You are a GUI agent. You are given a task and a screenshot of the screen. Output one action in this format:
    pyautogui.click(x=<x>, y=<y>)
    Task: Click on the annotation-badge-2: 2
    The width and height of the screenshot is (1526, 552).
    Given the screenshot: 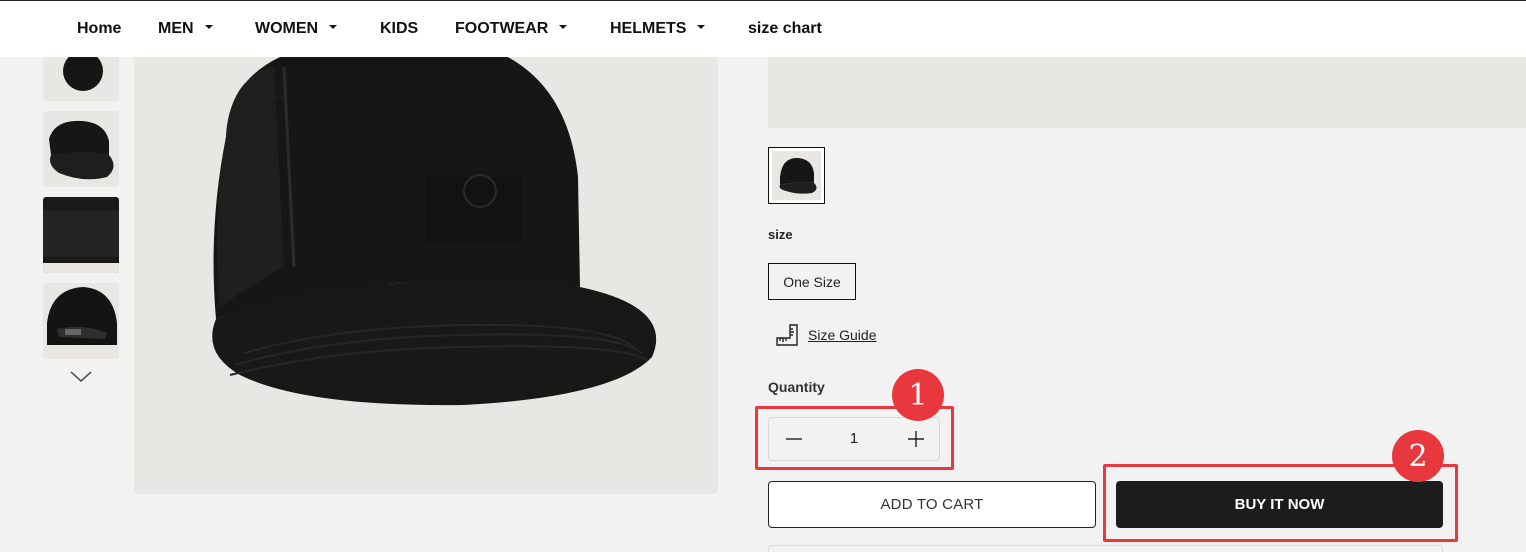 What is the action you would take?
    pyautogui.click(x=1418, y=456)
    